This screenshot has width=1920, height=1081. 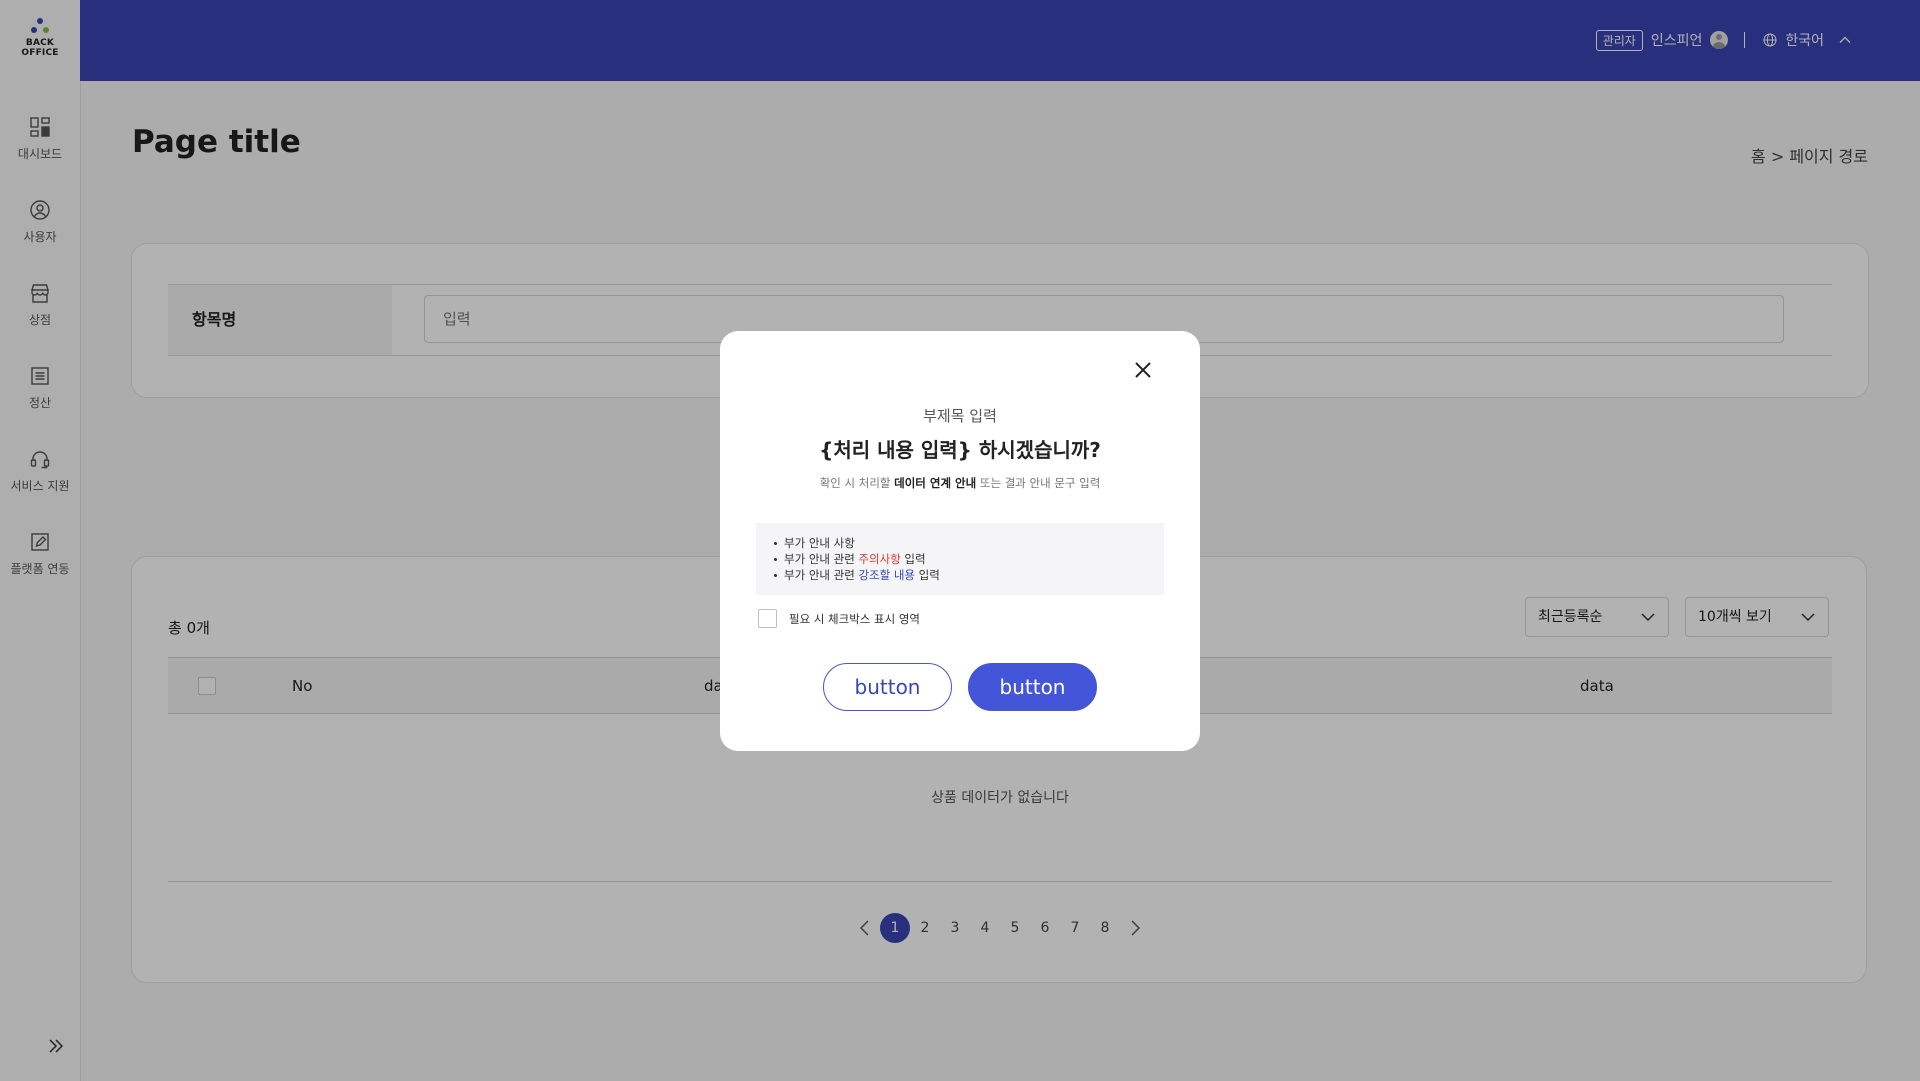 I want to click on notice-text: 부가 안내 사항, so click(x=819, y=543).